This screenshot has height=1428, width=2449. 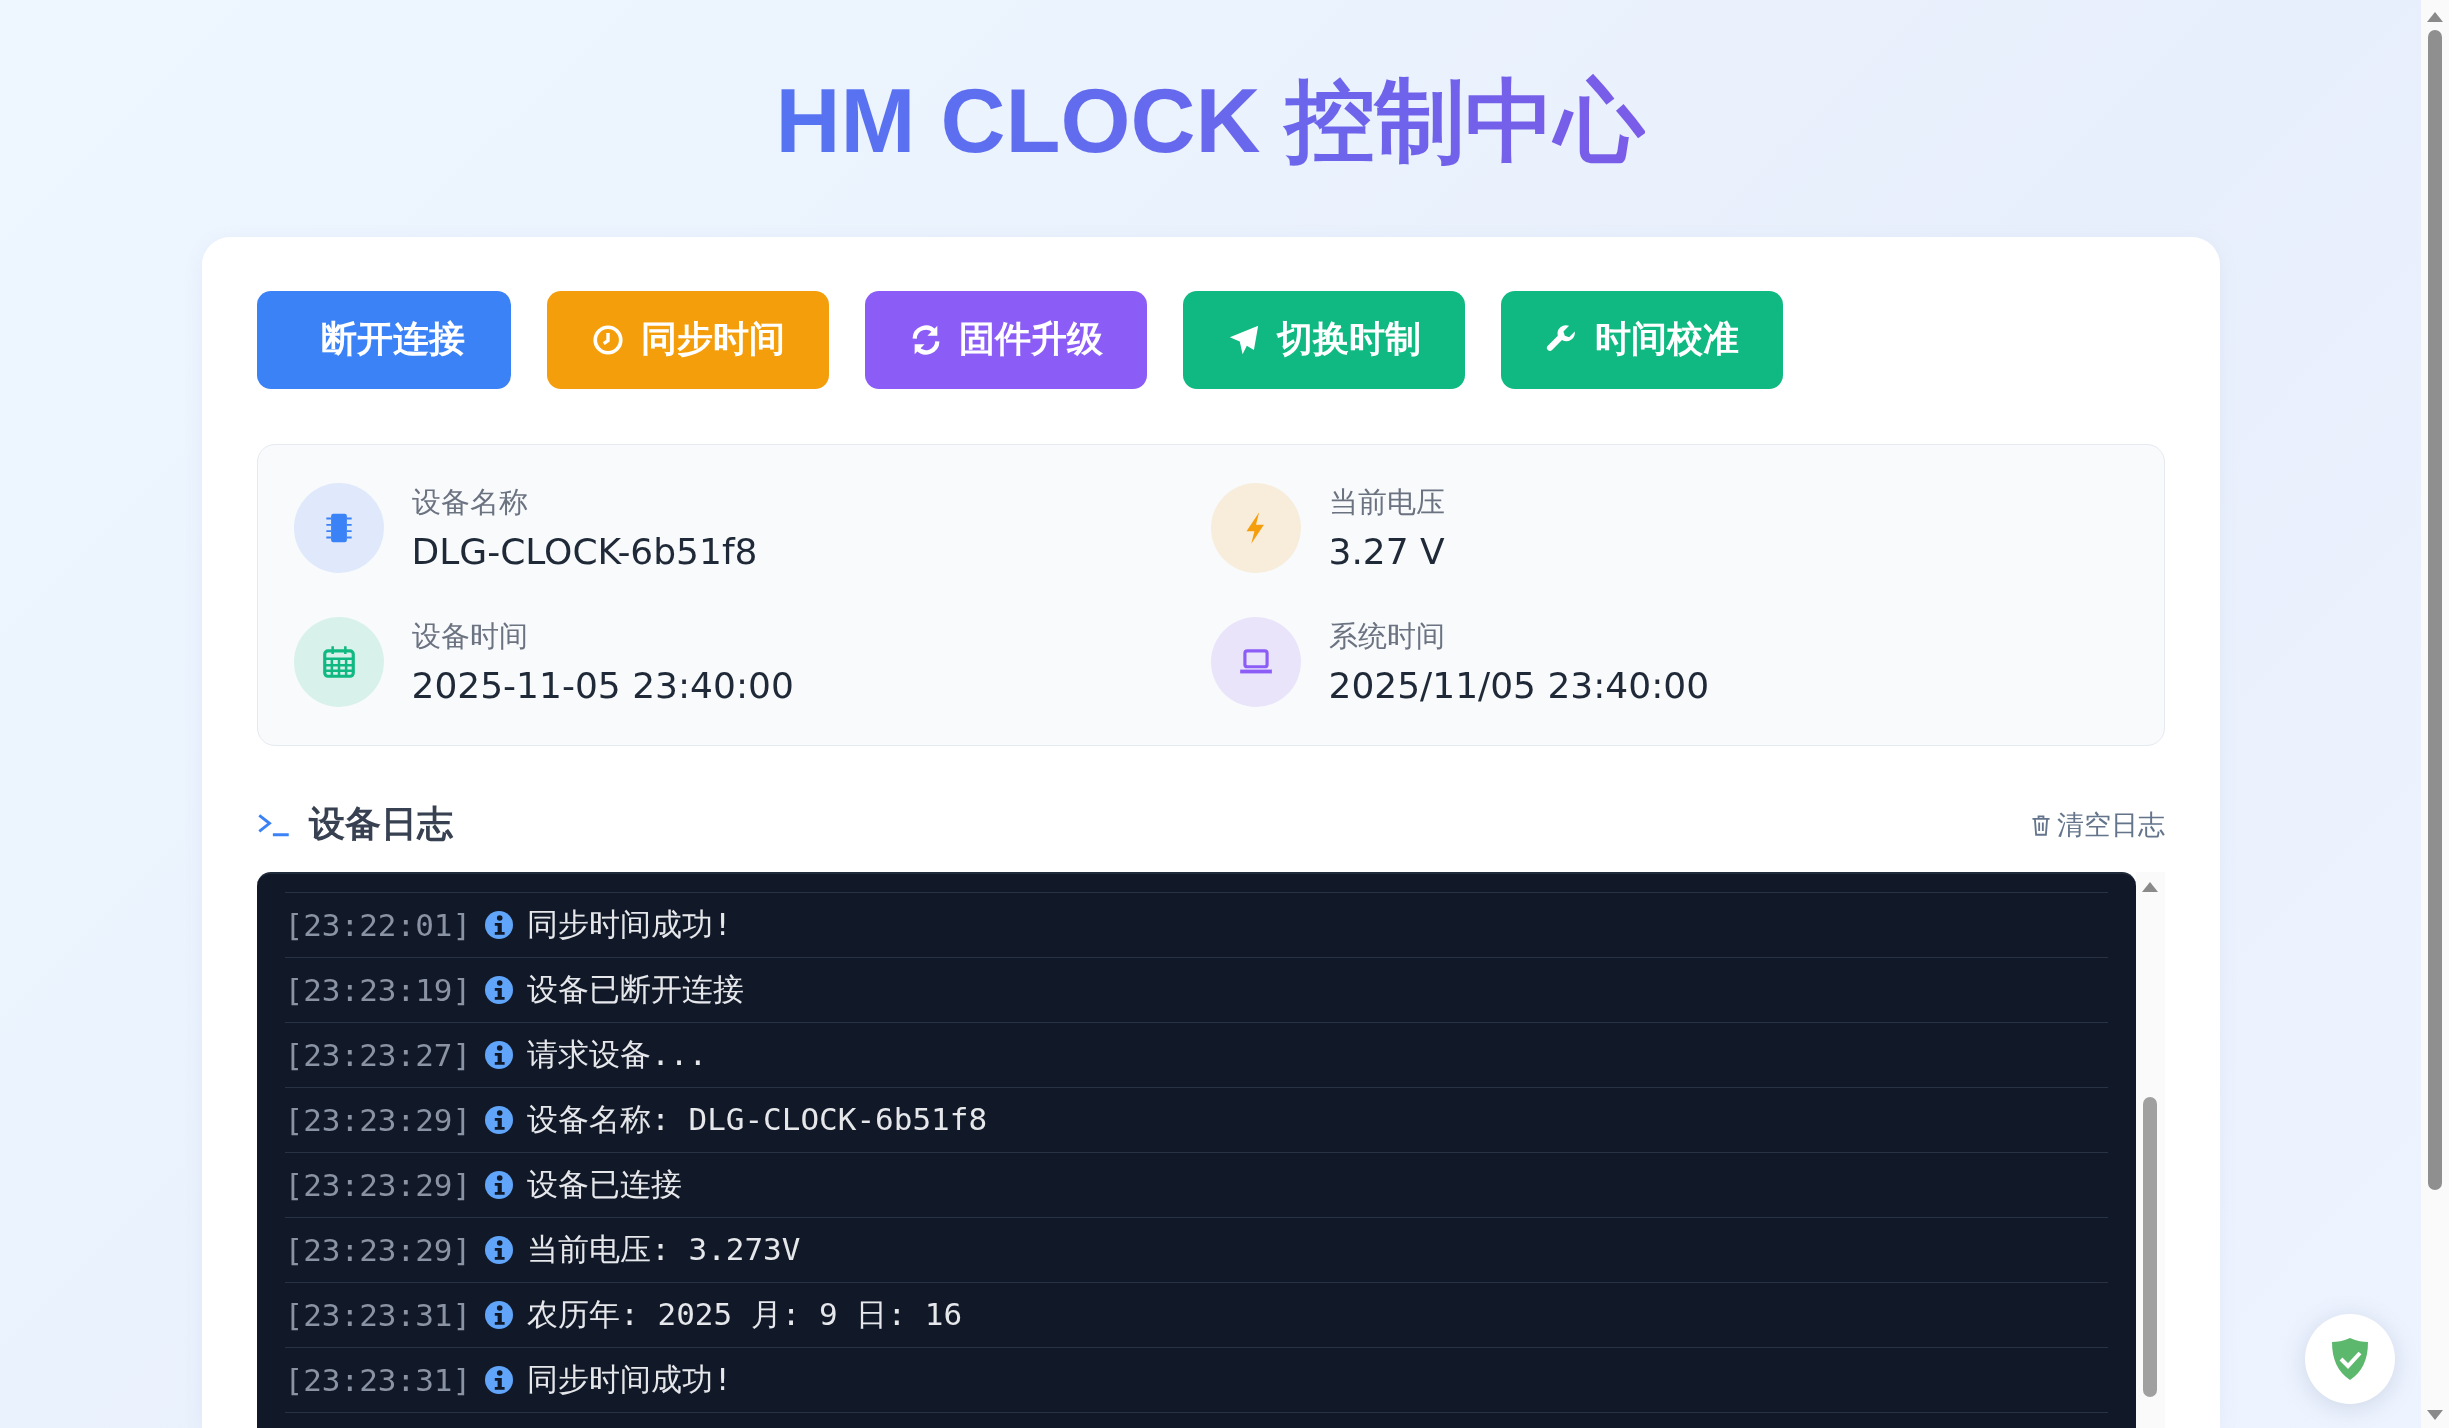 I want to click on log-timestamp: [23:22:01], so click(x=378, y=924).